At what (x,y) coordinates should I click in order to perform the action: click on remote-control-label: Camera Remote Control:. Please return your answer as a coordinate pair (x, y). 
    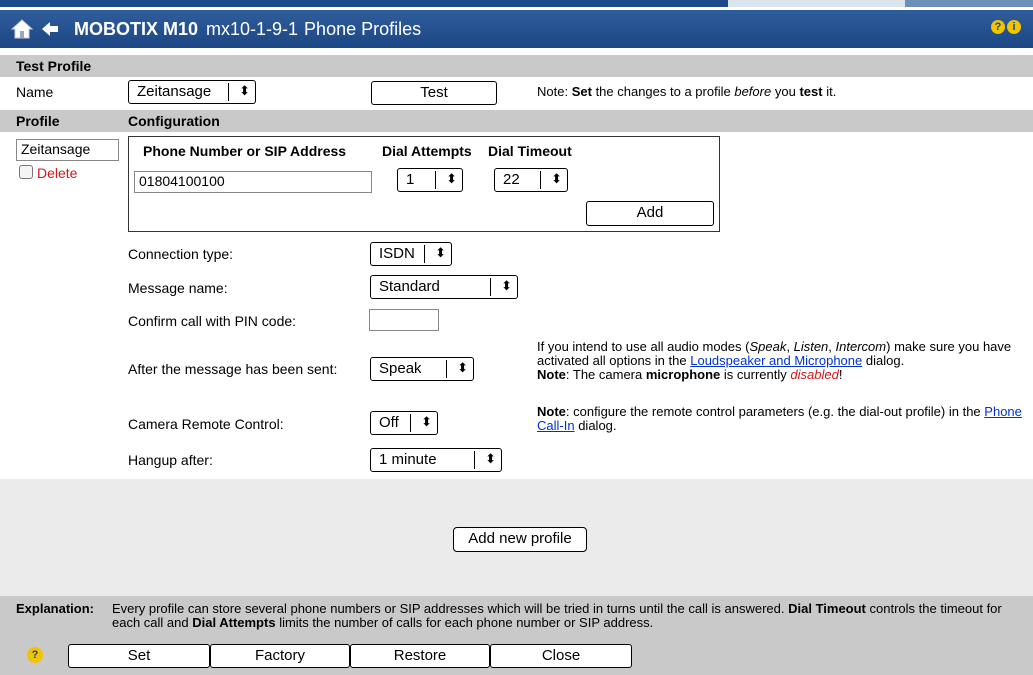
    Looking at the image, I should click on (206, 424).